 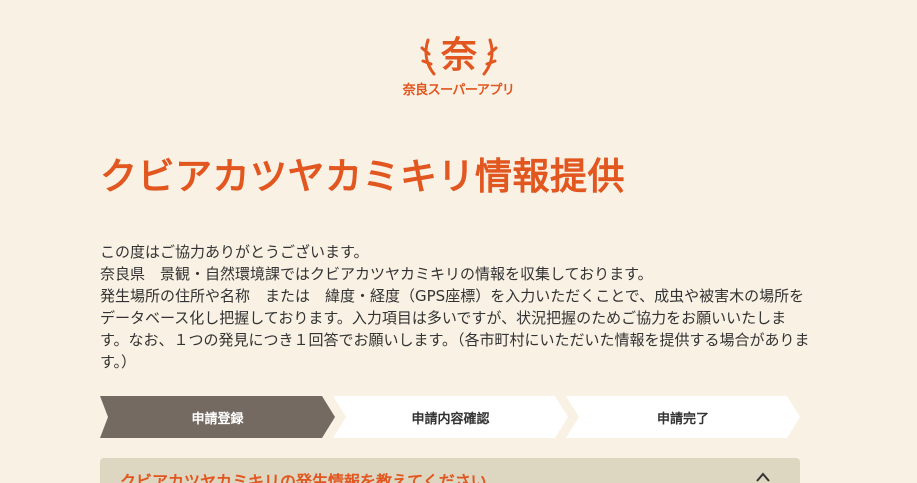 I want to click on step-label: 申請内容確認, so click(x=450, y=419).